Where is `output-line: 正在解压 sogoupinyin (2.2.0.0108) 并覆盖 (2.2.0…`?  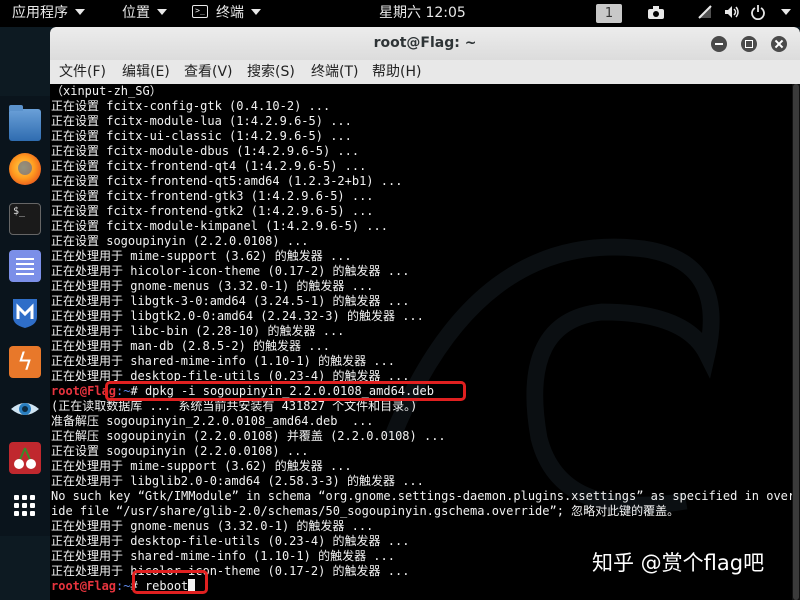
output-line: 正在解压 sogoupinyin (2.2.0.0108) 并覆盖 (2.2.0… is located at coordinates (248, 436).